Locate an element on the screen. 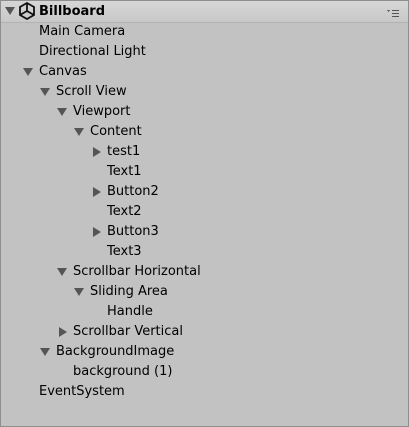  hierarchy-item-label: Viewport is located at coordinates (102, 111).